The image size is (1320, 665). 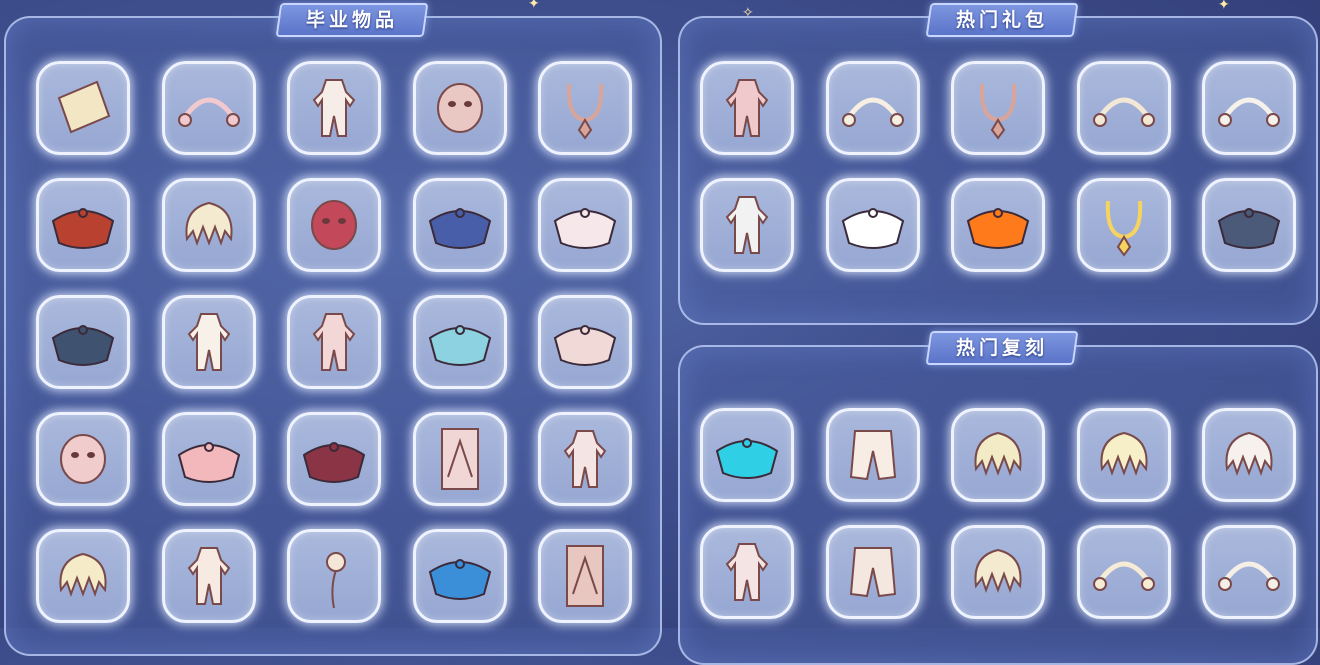 What do you see at coordinates (1249, 112) in the screenshot?
I see `wizard-hat-icon` at bounding box center [1249, 112].